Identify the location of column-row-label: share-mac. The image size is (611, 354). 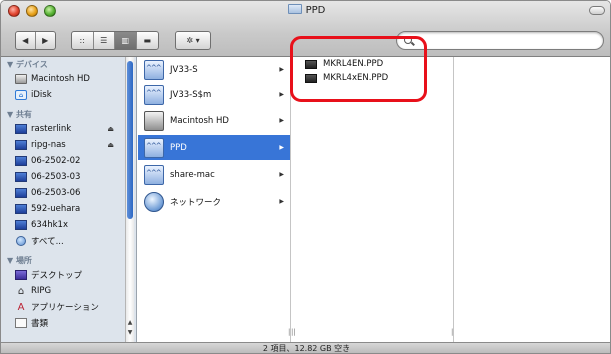
(192, 174).